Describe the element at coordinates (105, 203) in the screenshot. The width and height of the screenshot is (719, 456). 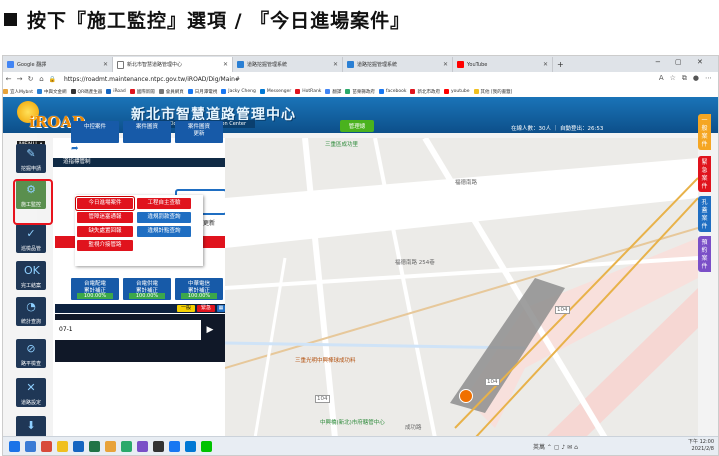
I see `today-cases-menu-item: 今日進場案件` at that location.